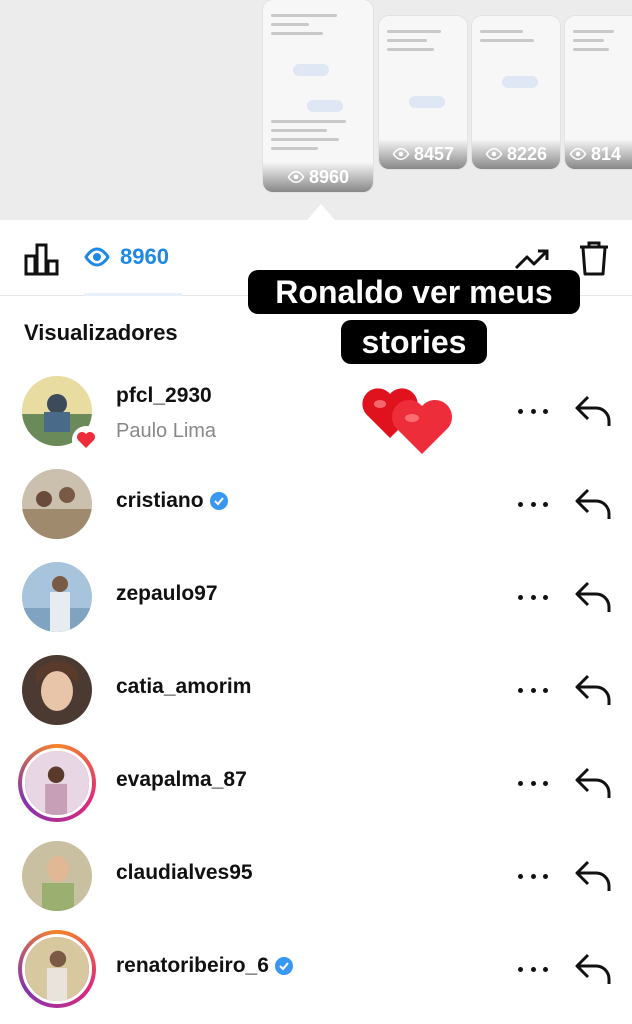  I want to click on story-thumbnail: 814, so click(598, 92).